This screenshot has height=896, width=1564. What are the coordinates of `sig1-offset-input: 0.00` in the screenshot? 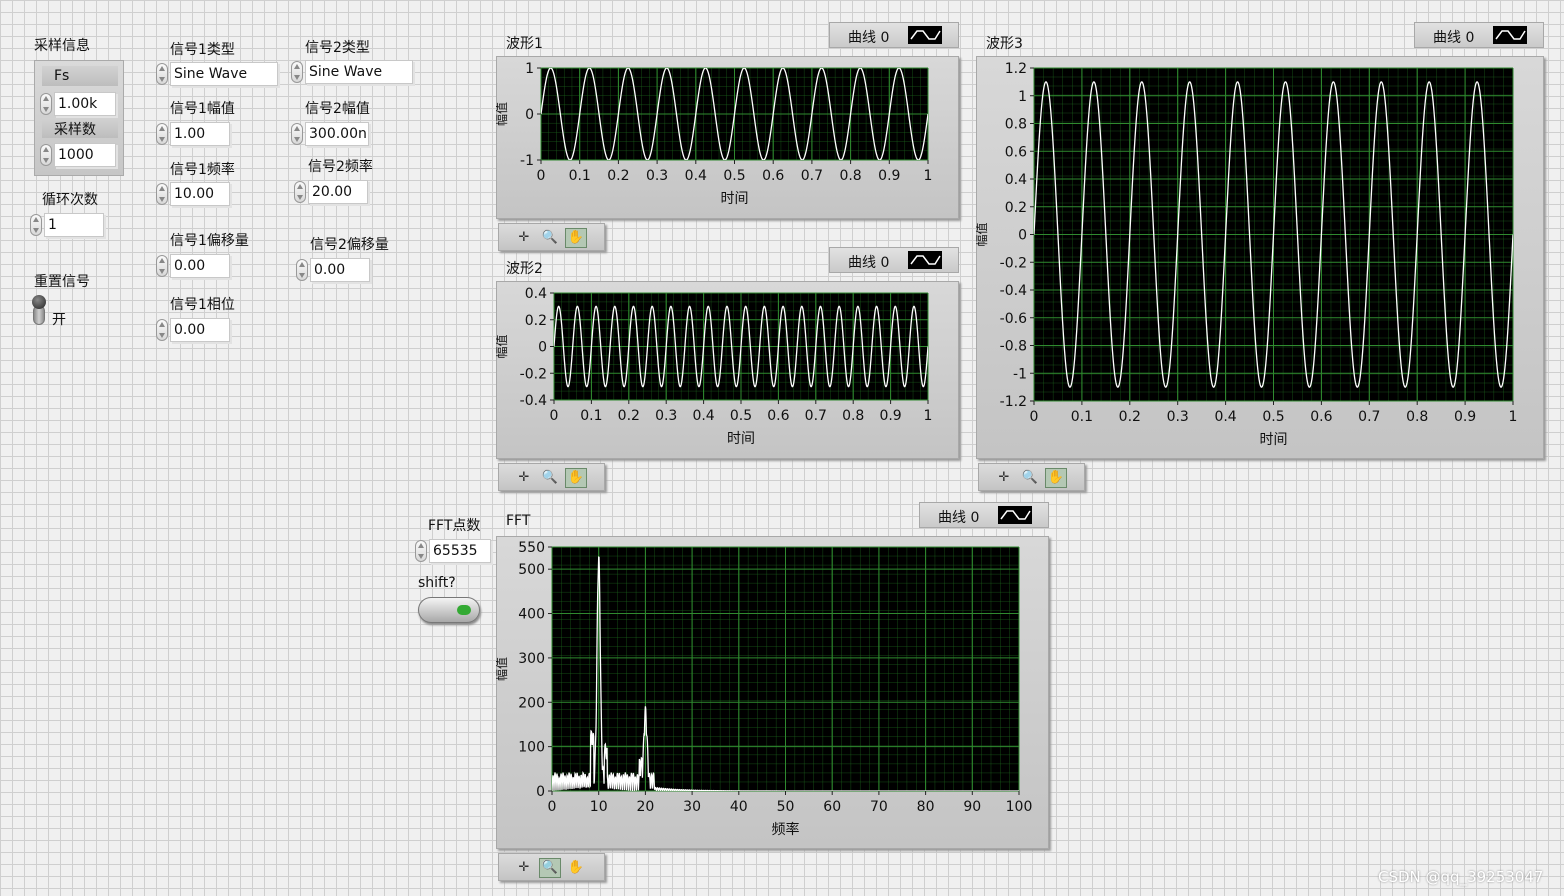 It's located at (200, 266).